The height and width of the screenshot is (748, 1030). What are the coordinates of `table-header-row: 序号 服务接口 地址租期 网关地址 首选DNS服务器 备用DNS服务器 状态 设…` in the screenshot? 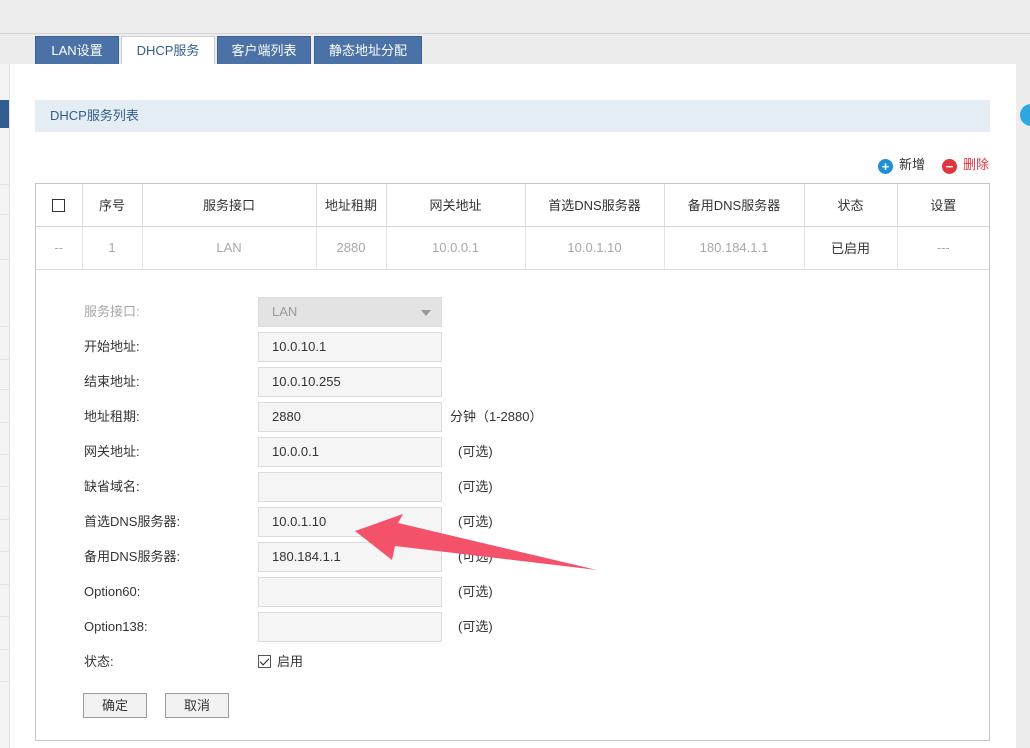 It's located at (512, 205).